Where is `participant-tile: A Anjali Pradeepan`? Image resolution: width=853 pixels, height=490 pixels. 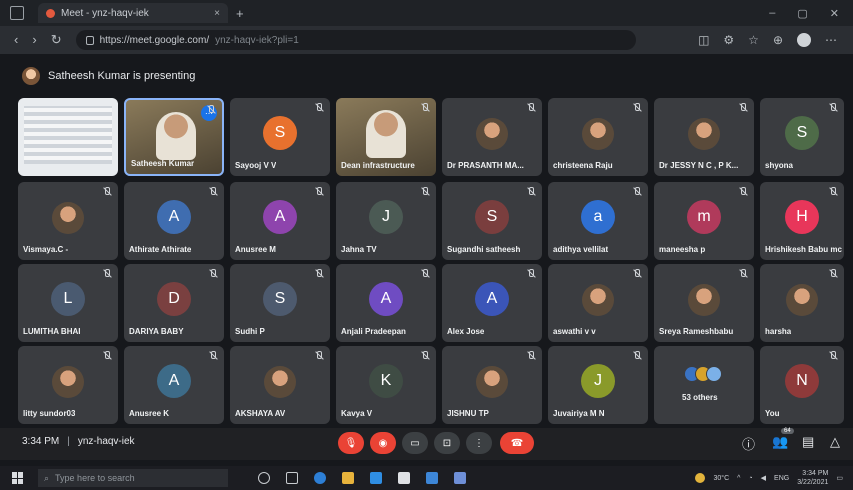 participant-tile: A Anjali Pradeepan is located at coordinates (386, 303).